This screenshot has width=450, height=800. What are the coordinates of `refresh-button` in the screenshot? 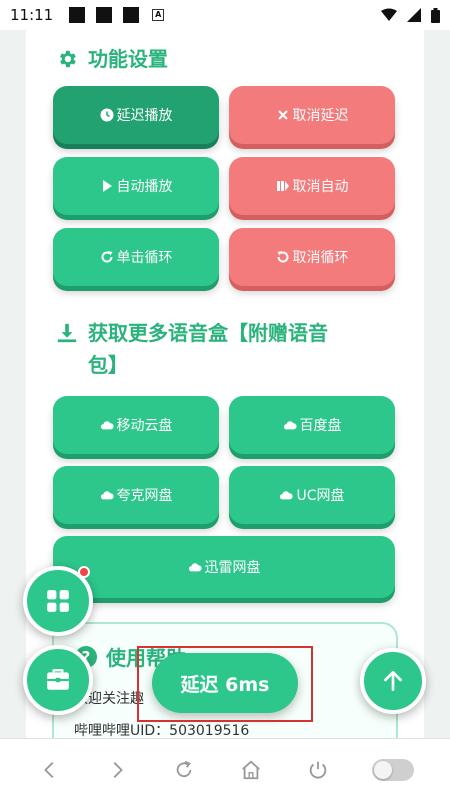 It's located at (184, 770).